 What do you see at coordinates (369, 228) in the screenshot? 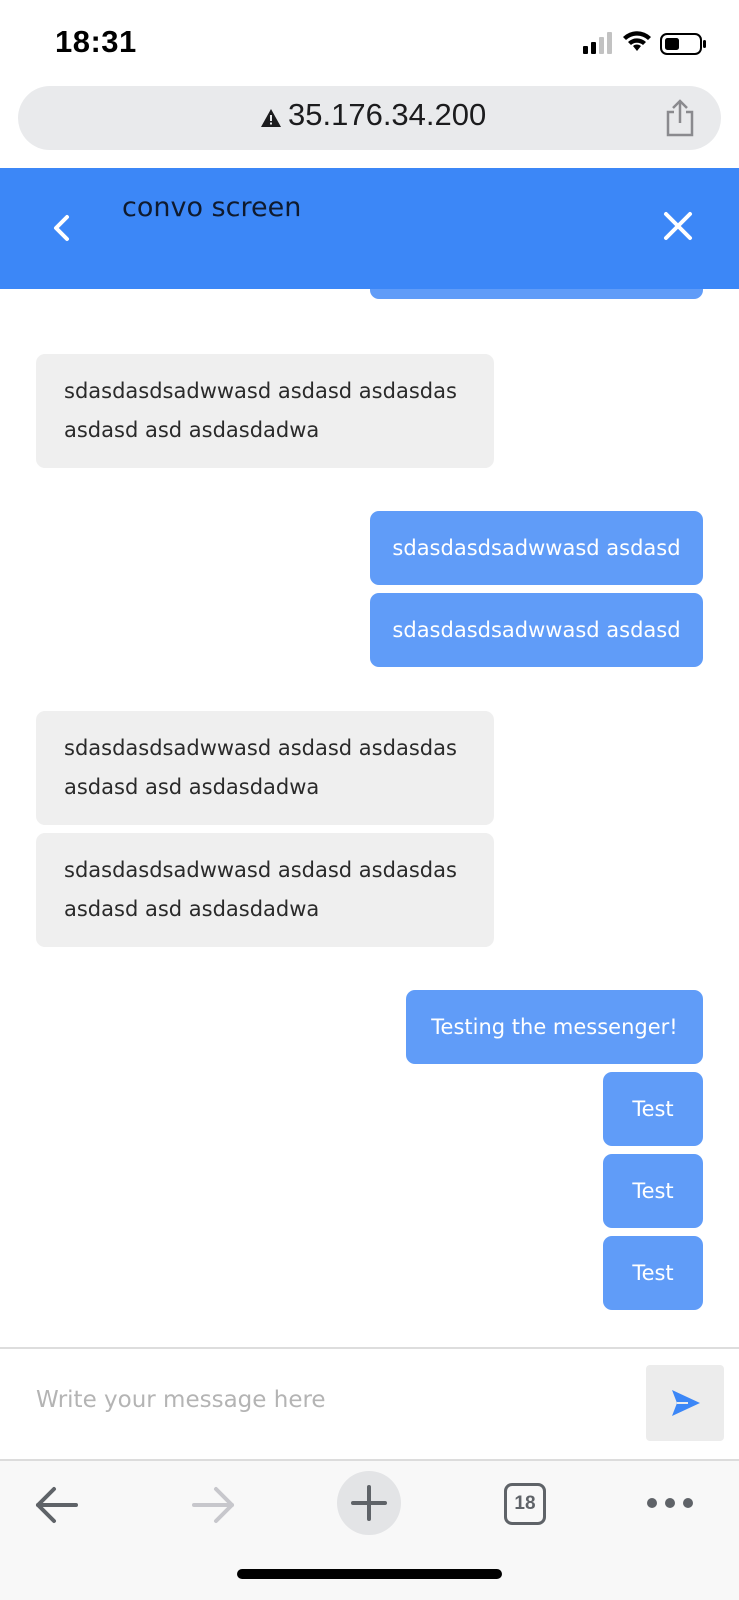
I see `conversation-header: convo screen` at bounding box center [369, 228].